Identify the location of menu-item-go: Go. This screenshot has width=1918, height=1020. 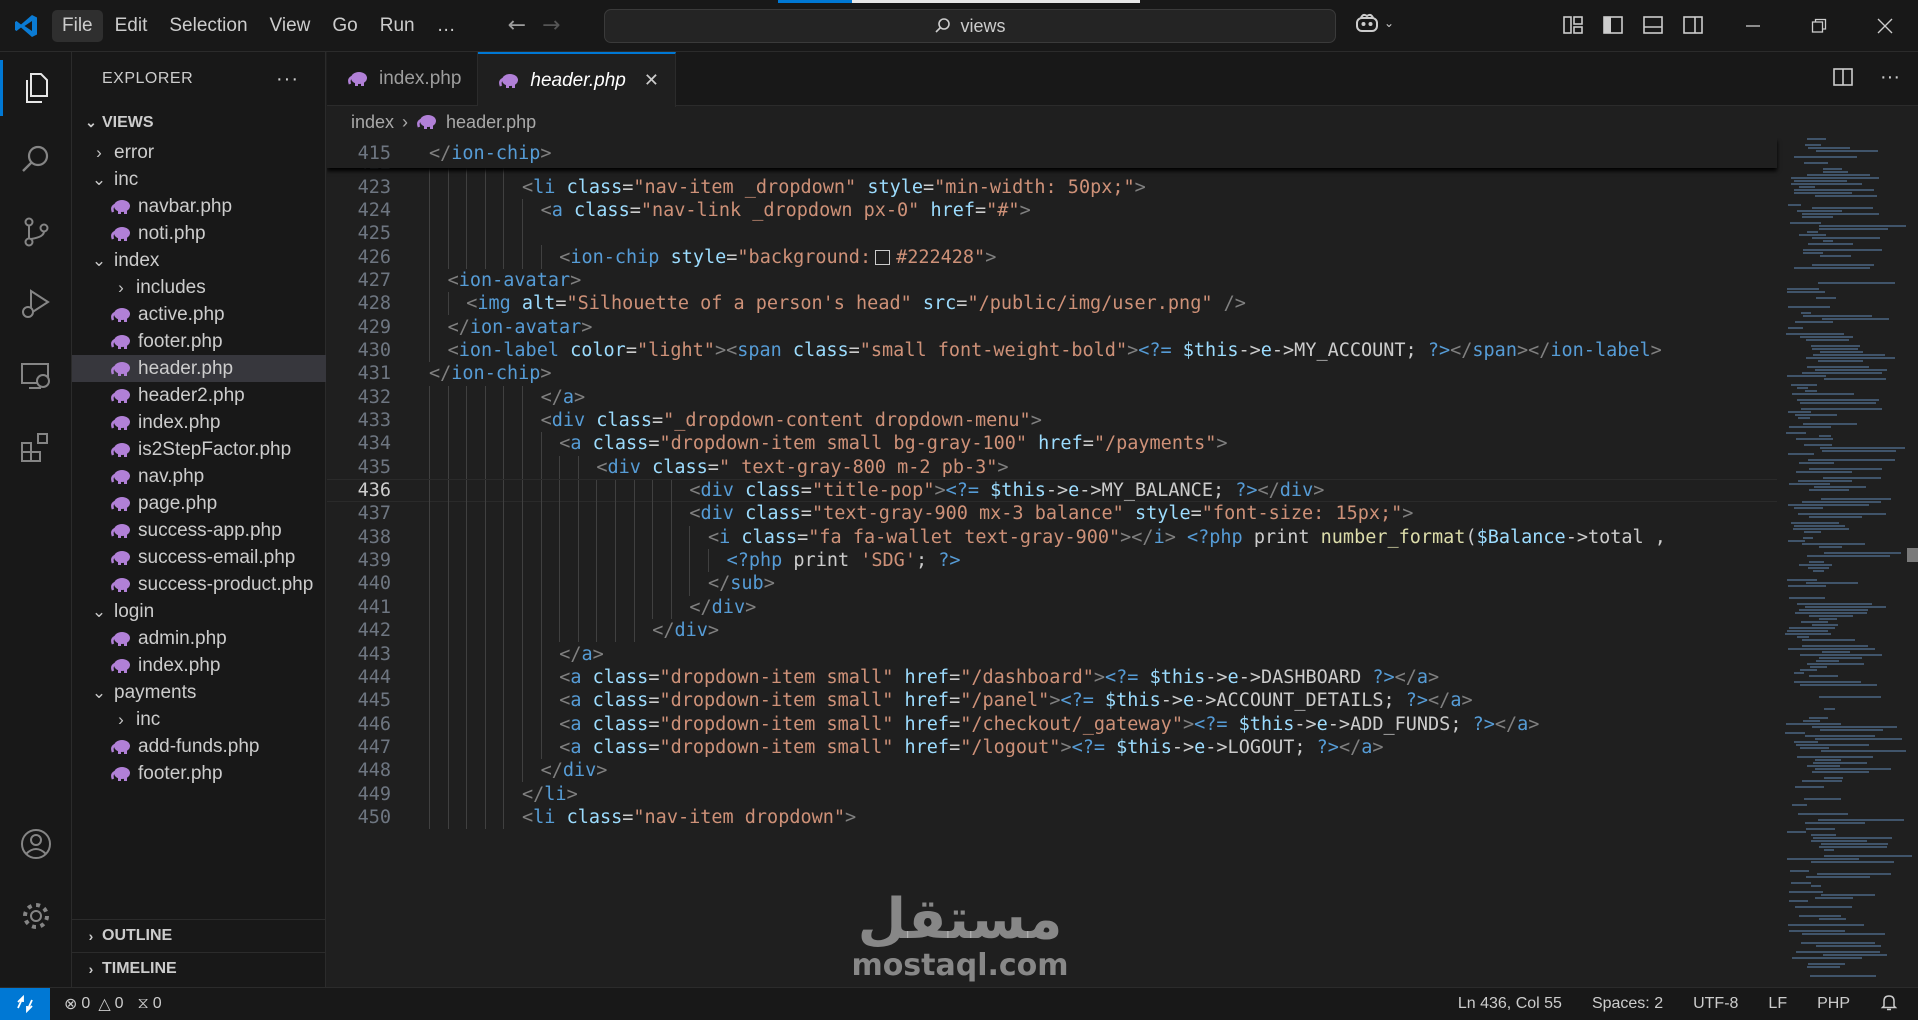
(344, 26).